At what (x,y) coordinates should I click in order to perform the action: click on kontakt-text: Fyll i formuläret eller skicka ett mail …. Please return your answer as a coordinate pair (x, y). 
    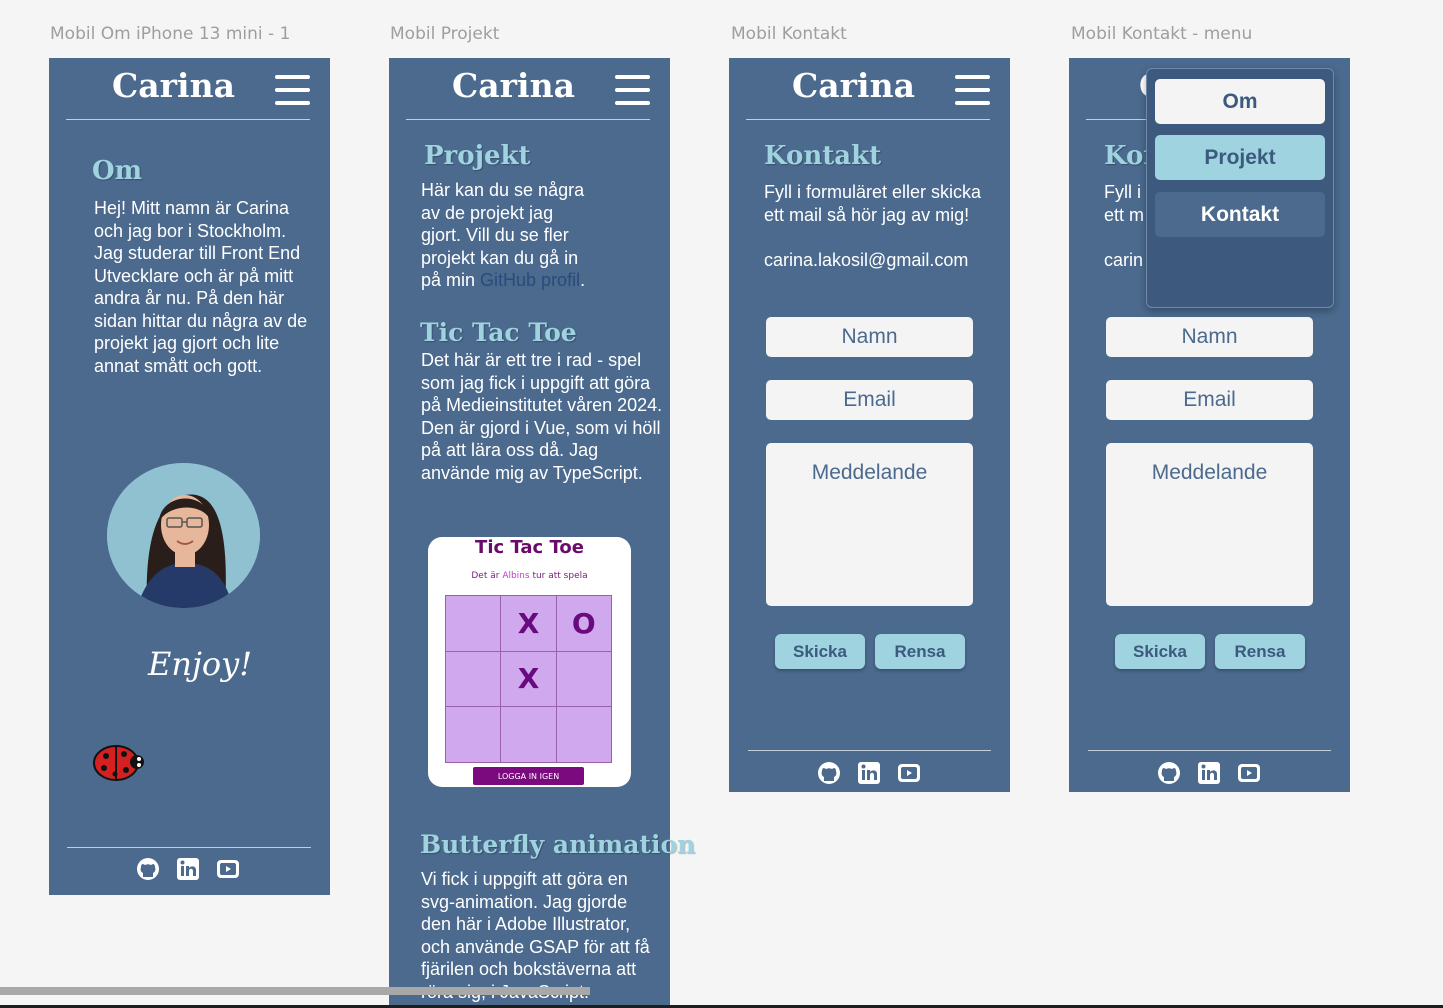
    Looking at the image, I should click on (873, 203).